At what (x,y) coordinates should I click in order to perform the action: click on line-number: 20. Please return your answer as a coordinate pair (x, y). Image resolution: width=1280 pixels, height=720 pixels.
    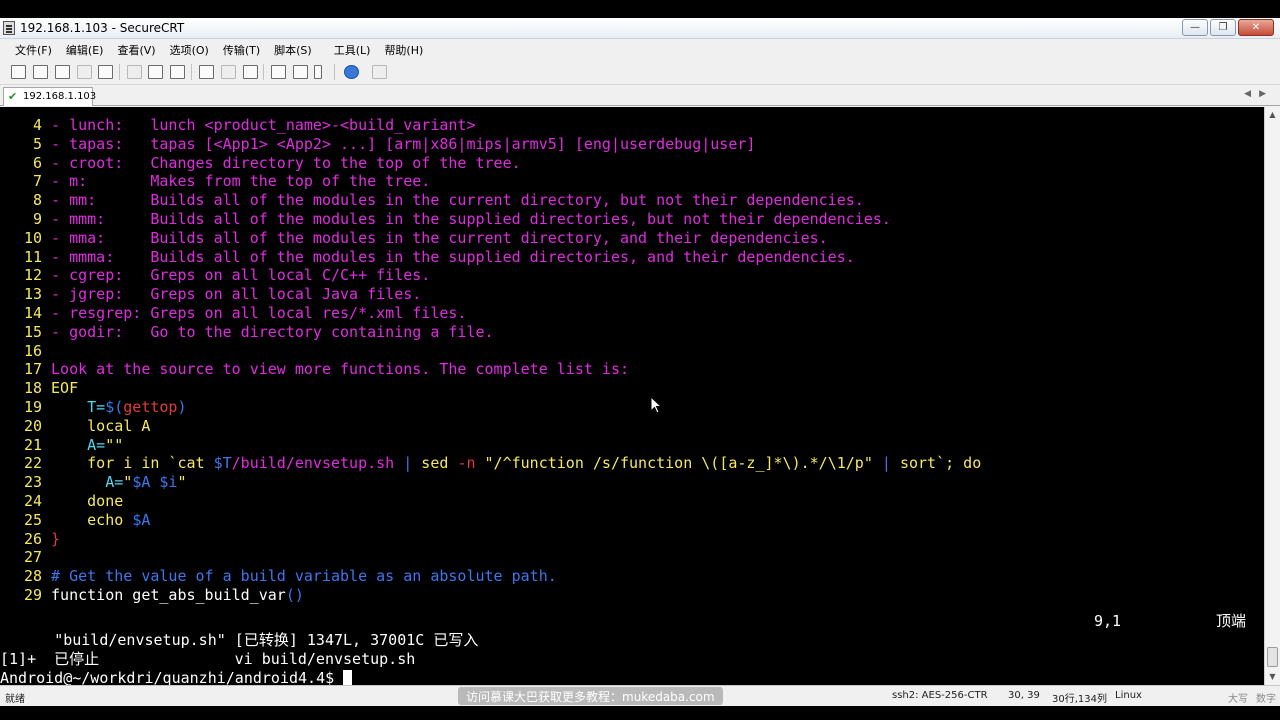
    Looking at the image, I should click on (32, 425).